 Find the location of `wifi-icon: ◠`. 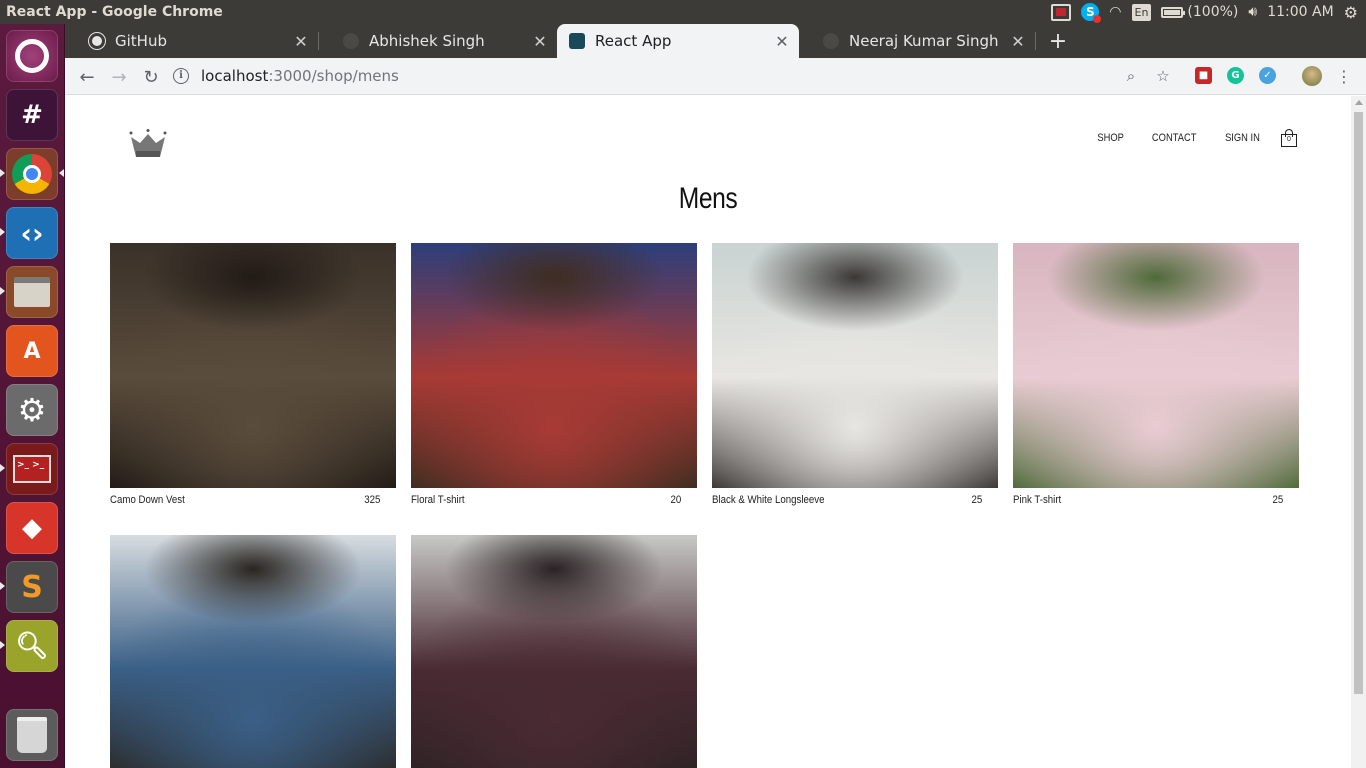

wifi-icon: ◠ is located at coordinates (1115, 12).